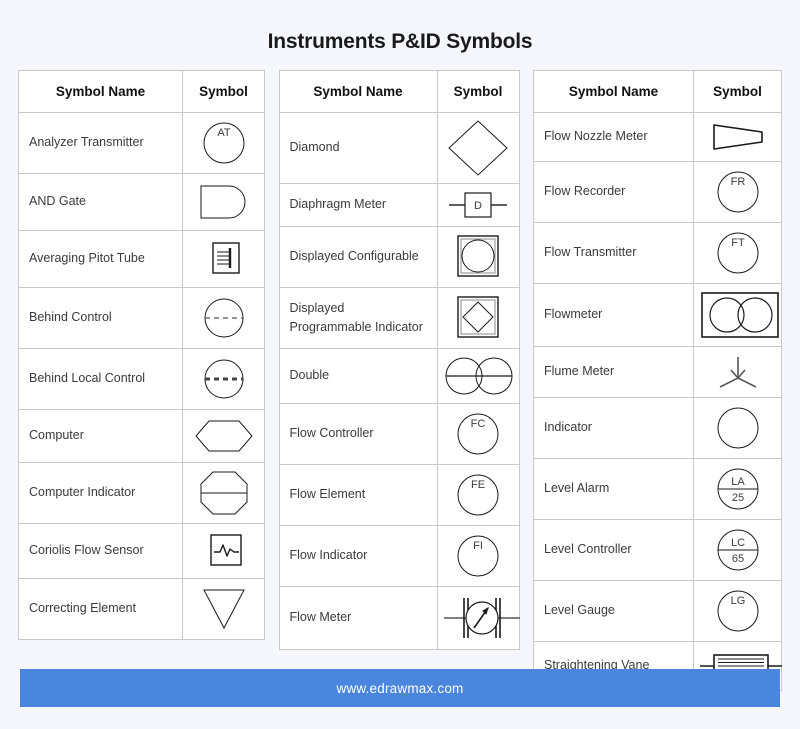 The height and width of the screenshot is (729, 800). Describe the element at coordinates (613, 550) in the screenshot. I see `symbol-name-cell: Level Controller` at that location.